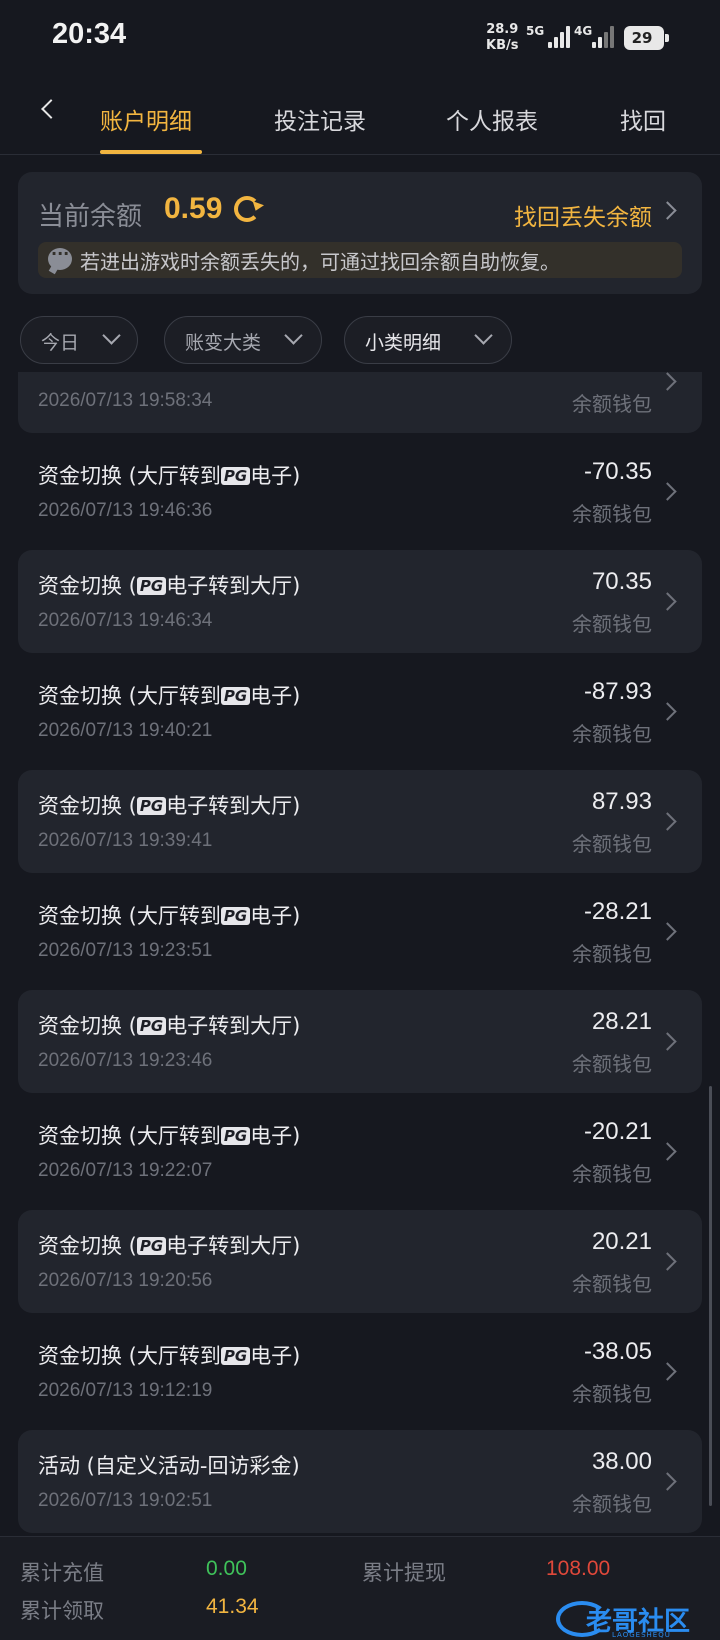  Describe the element at coordinates (233, 1026) in the screenshot. I see `transaction-title-suffix: 电子转到大厅)` at that location.